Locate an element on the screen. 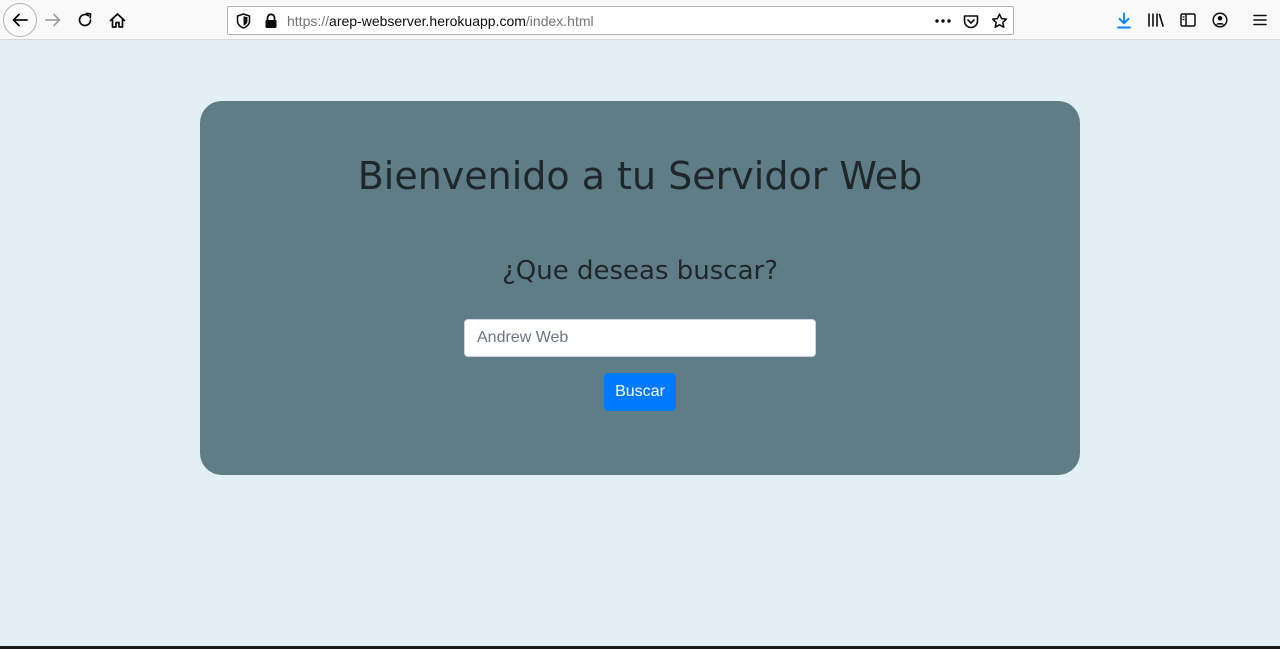 The height and width of the screenshot is (649, 1280). back-button is located at coordinates (20, 20).